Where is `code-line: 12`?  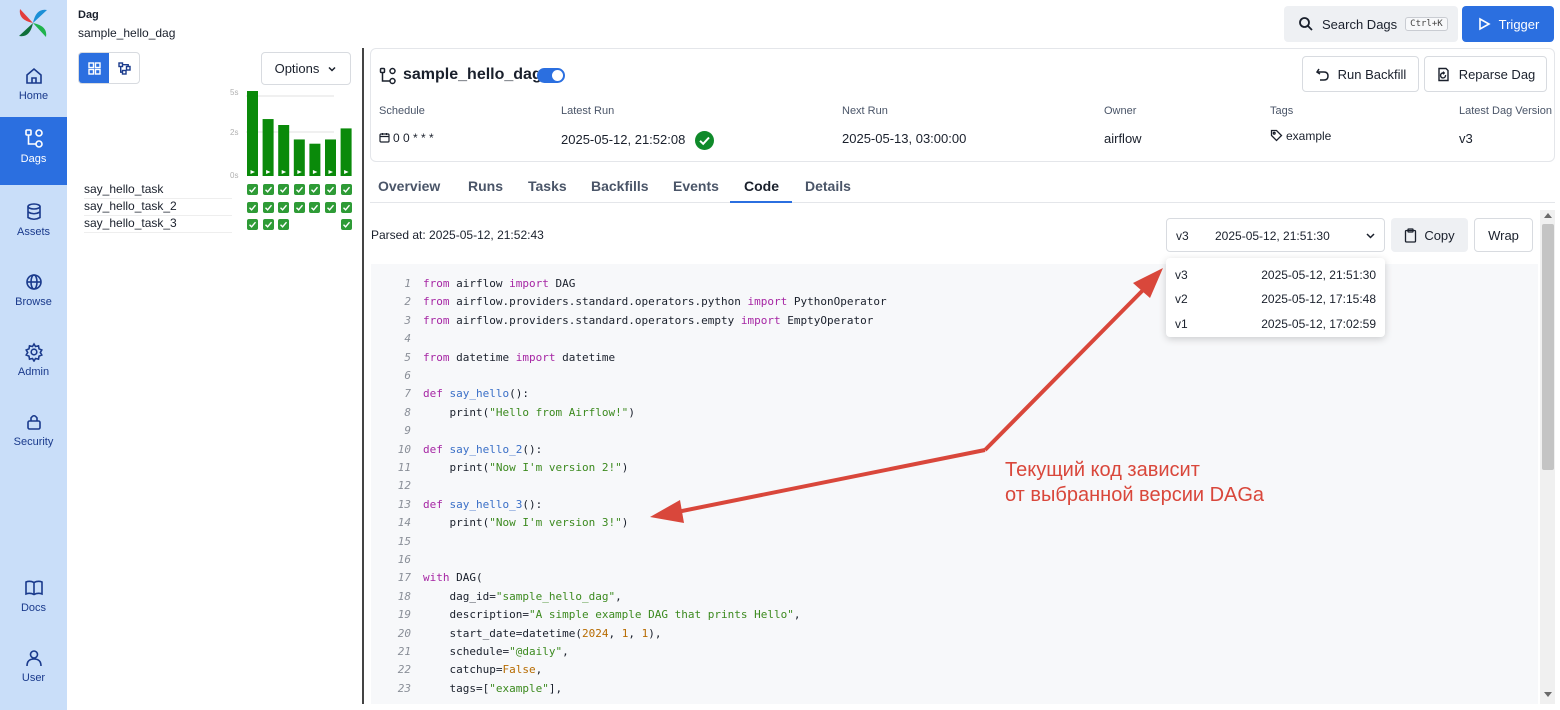 code-line: 12 is located at coordinates (954, 486).